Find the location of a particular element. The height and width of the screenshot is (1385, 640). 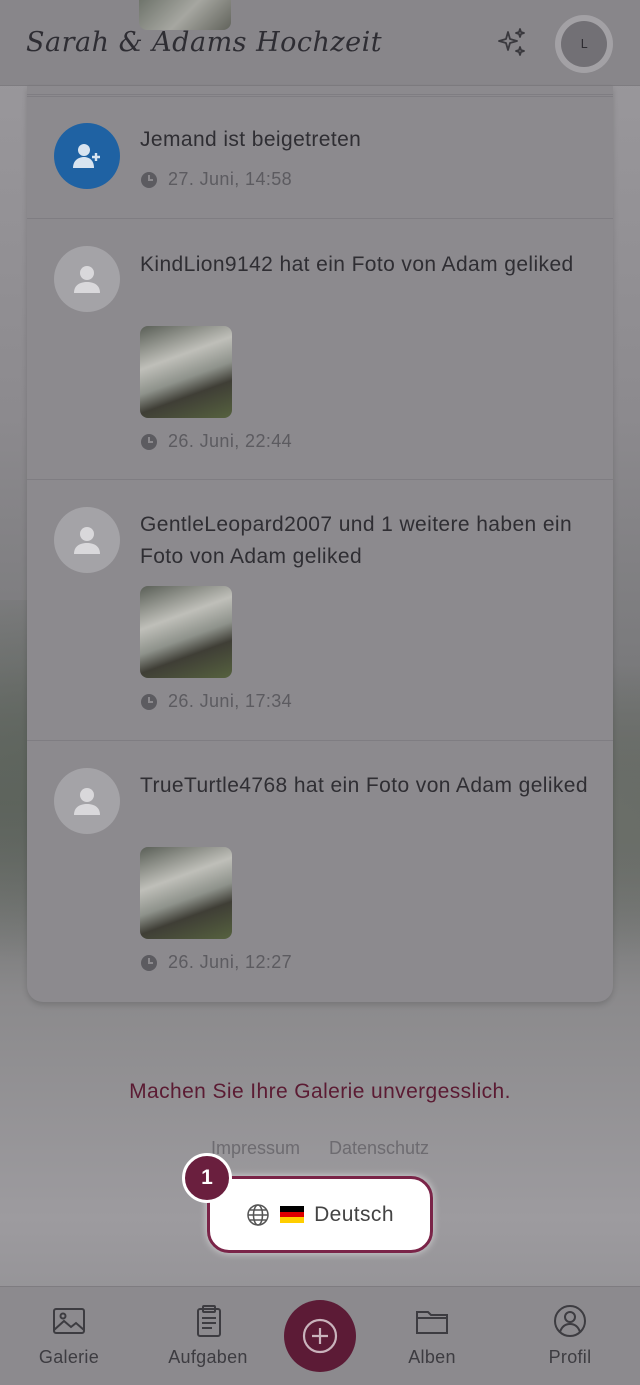

image-icon is located at coordinates (69, 1321).